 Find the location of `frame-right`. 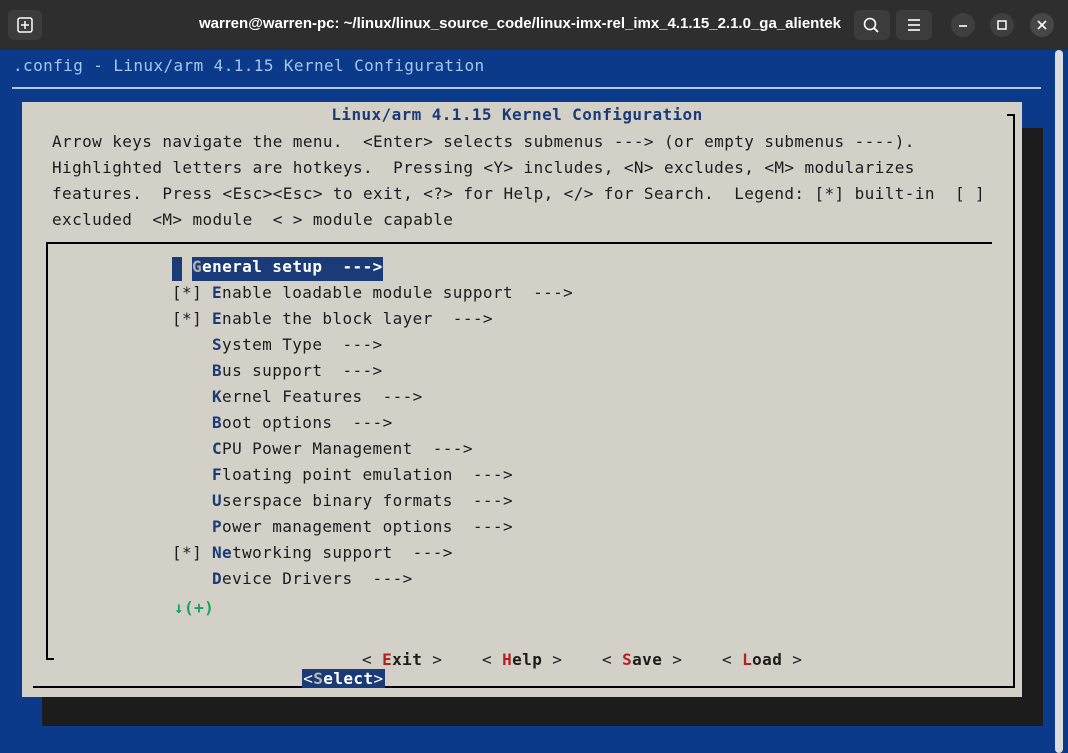

frame-right is located at coordinates (1014, 374).